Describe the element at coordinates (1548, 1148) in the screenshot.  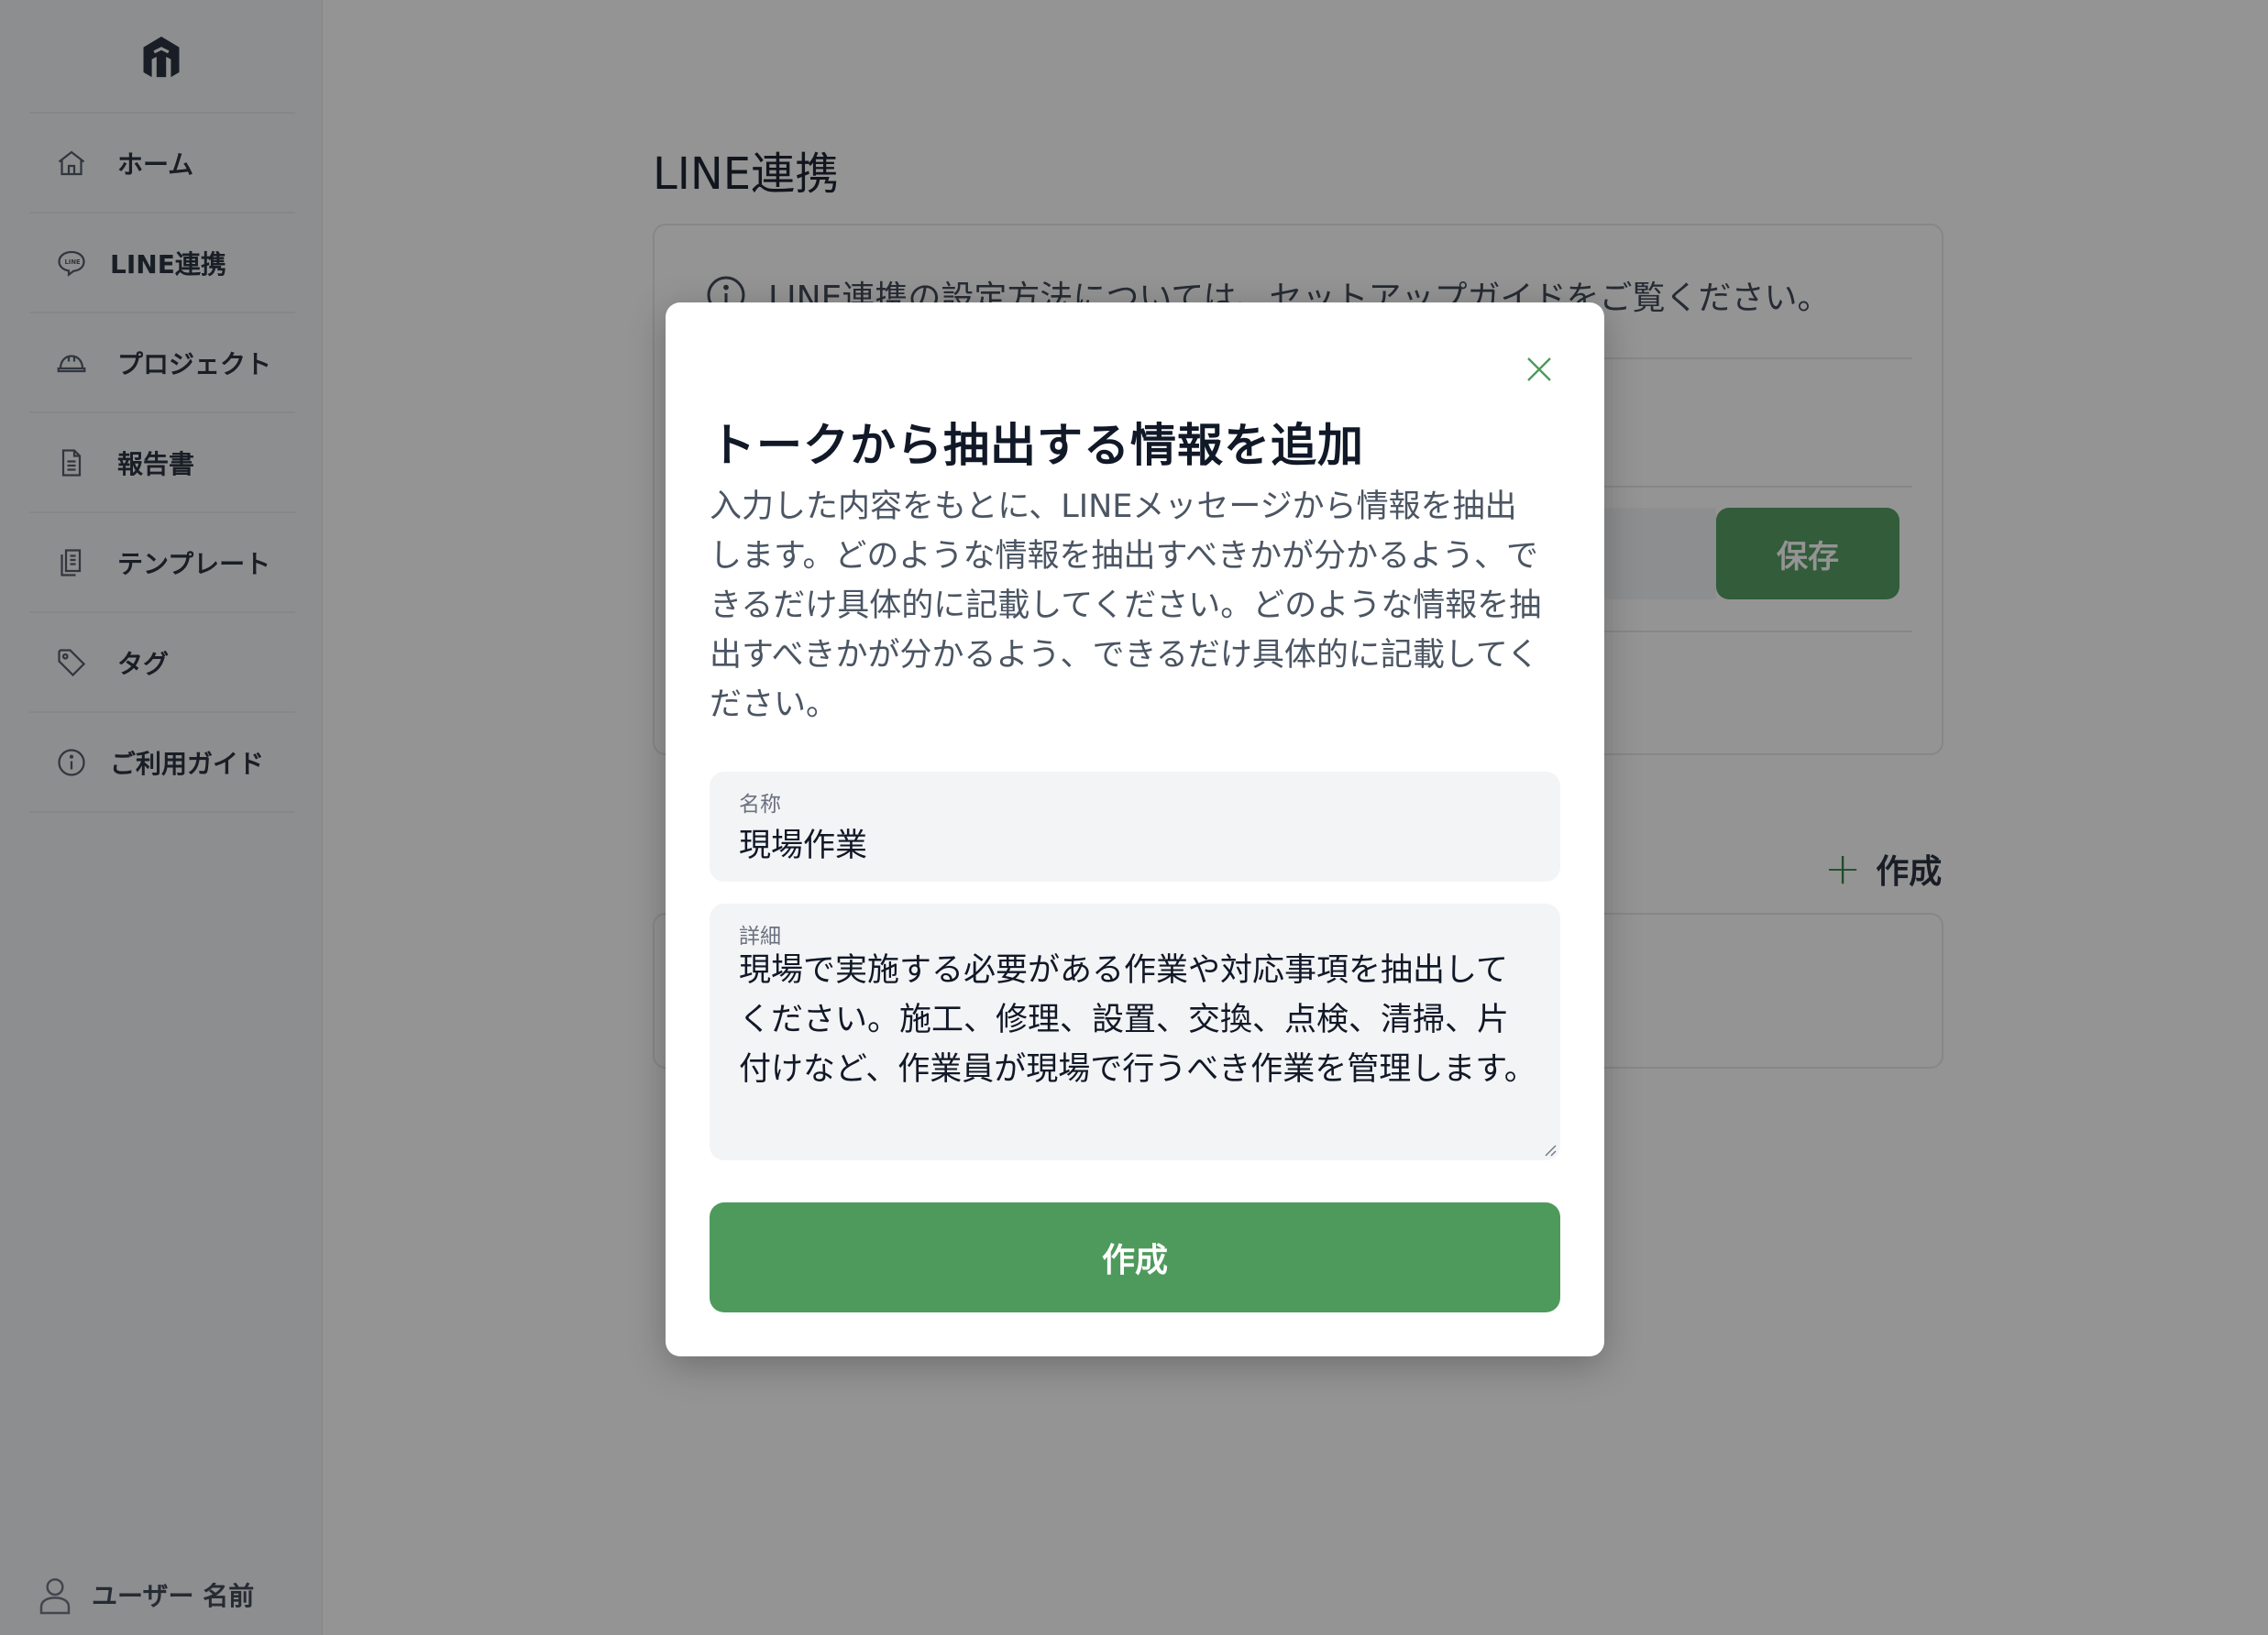
I see `resize-handle-icon` at that location.